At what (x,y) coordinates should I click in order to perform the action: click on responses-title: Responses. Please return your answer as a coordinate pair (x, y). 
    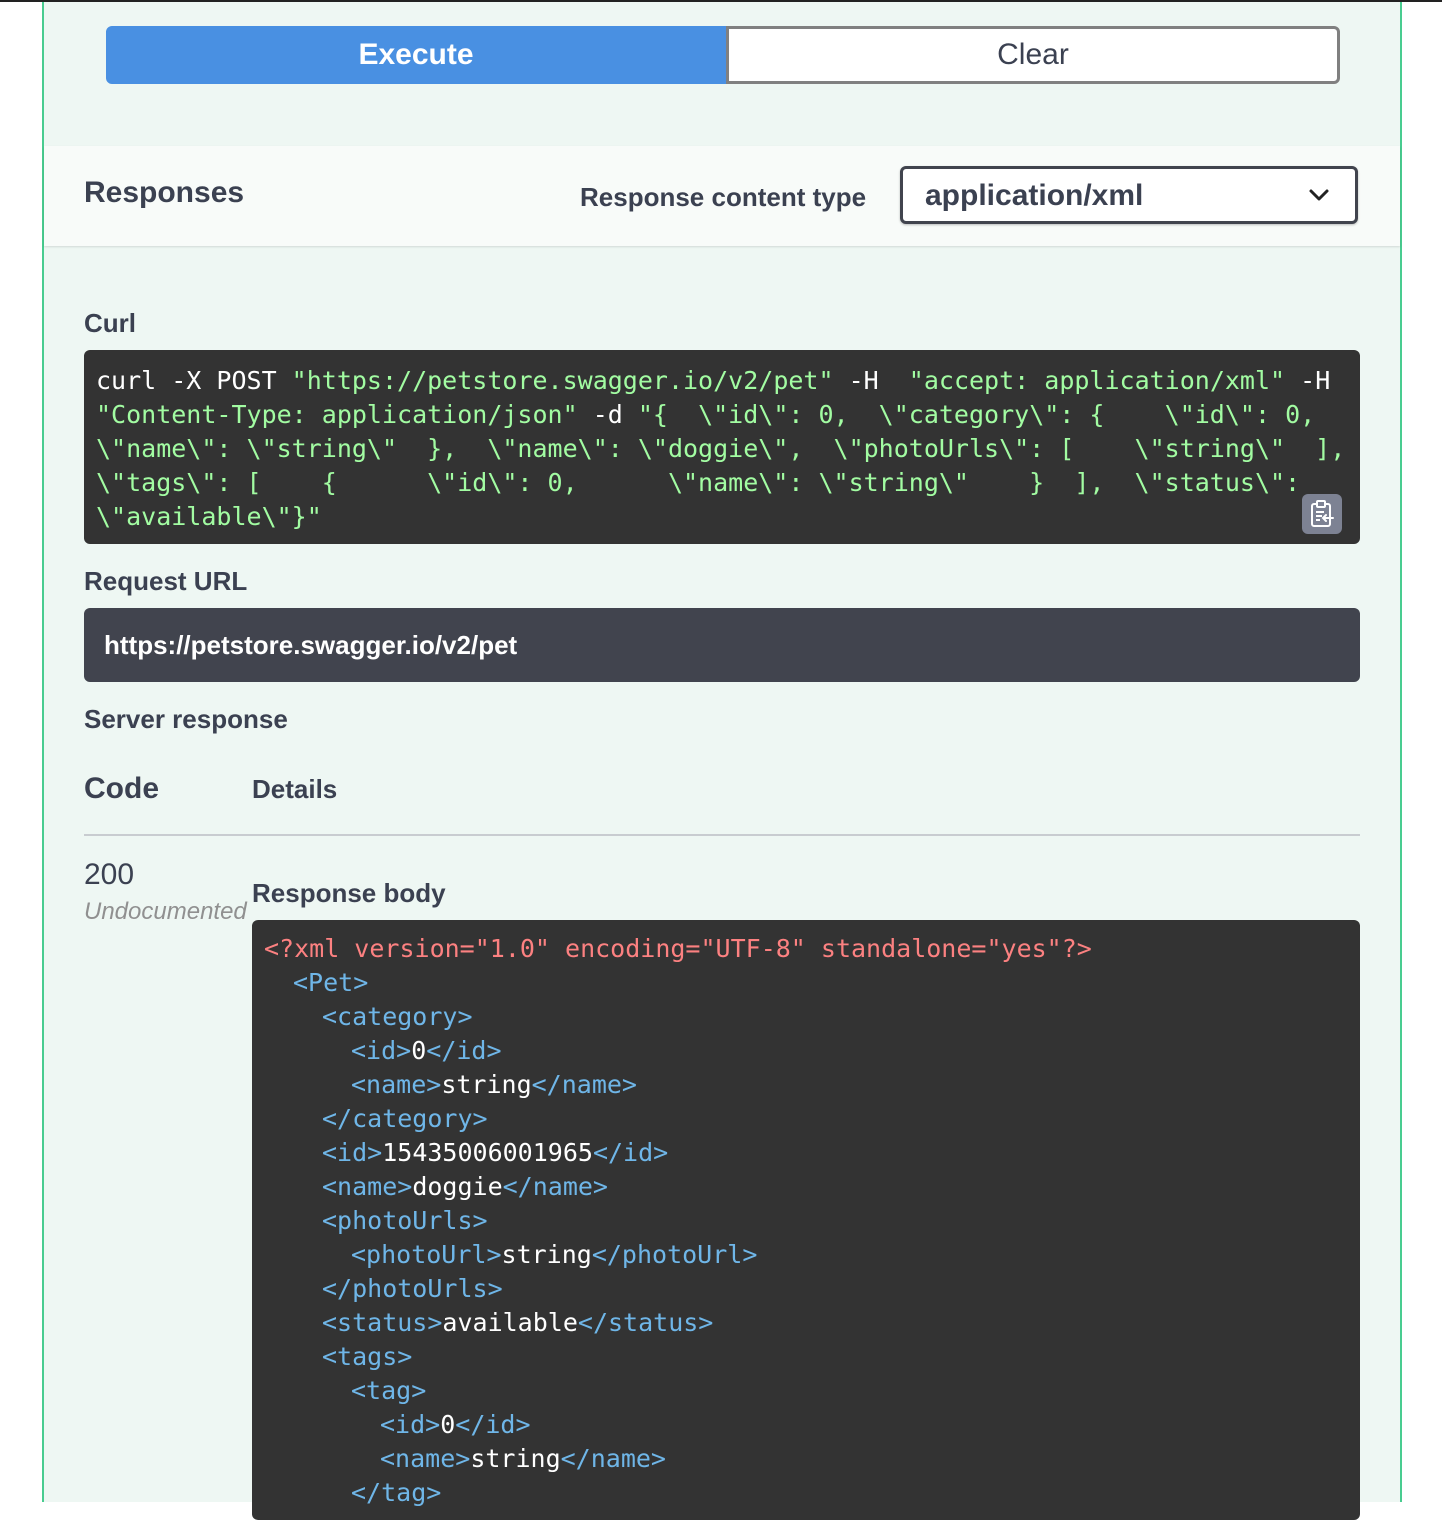
    Looking at the image, I should click on (164, 192).